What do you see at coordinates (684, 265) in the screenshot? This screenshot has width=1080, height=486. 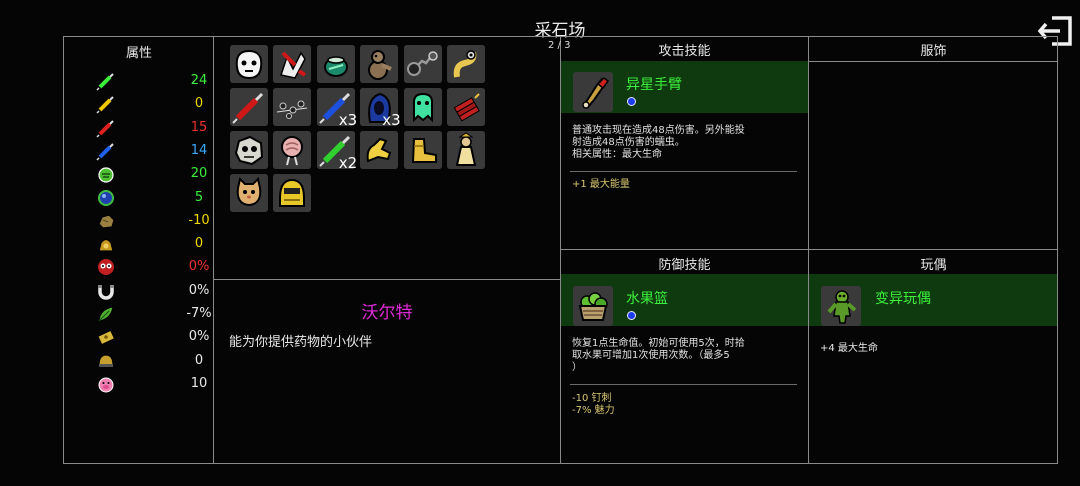 I see `defense-heading: 防御技能` at bounding box center [684, 265].